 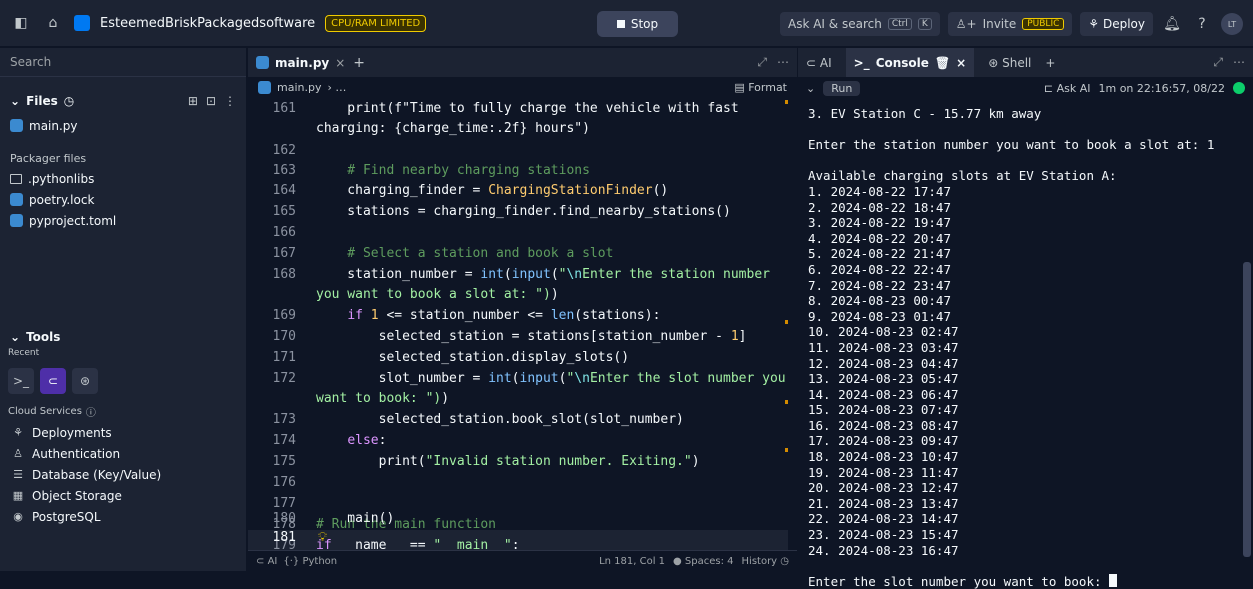 I want to click on console-tool-icon: >_, so click(x=21, y=381).